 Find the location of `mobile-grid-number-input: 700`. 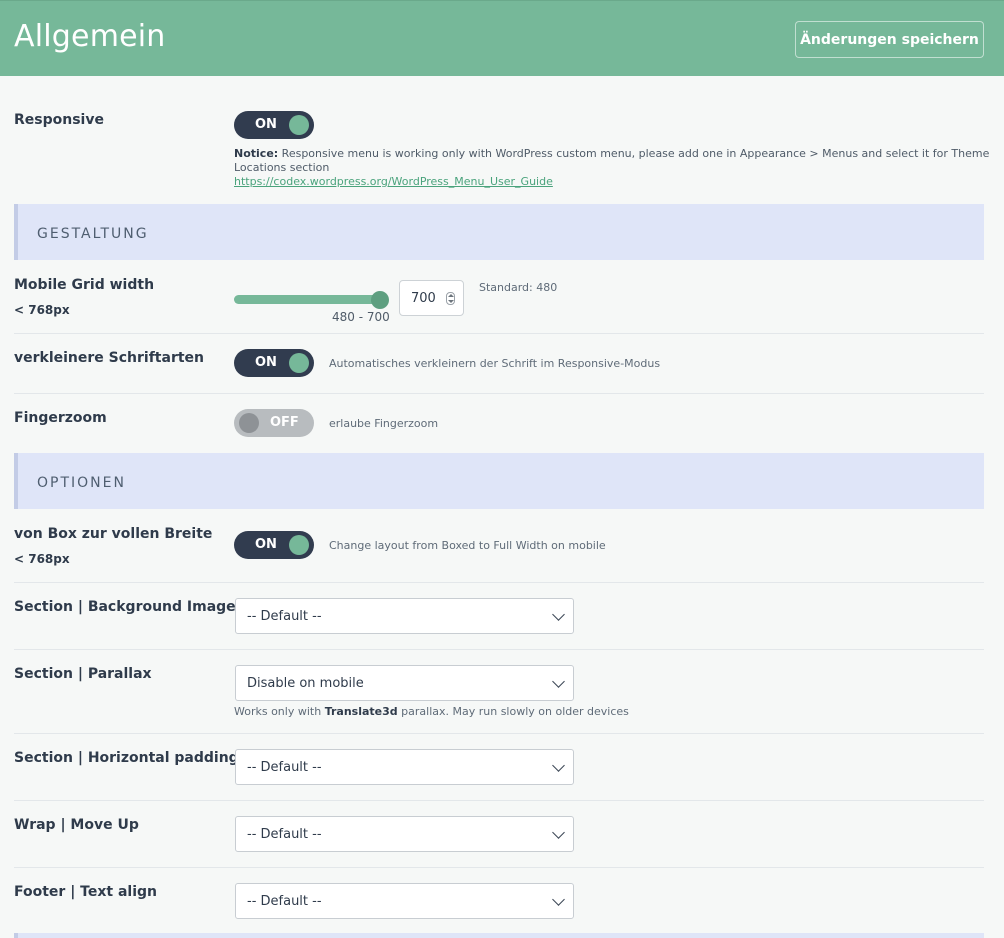

mobile-grid-number-input: 700 is located at coordinates (431, 298).